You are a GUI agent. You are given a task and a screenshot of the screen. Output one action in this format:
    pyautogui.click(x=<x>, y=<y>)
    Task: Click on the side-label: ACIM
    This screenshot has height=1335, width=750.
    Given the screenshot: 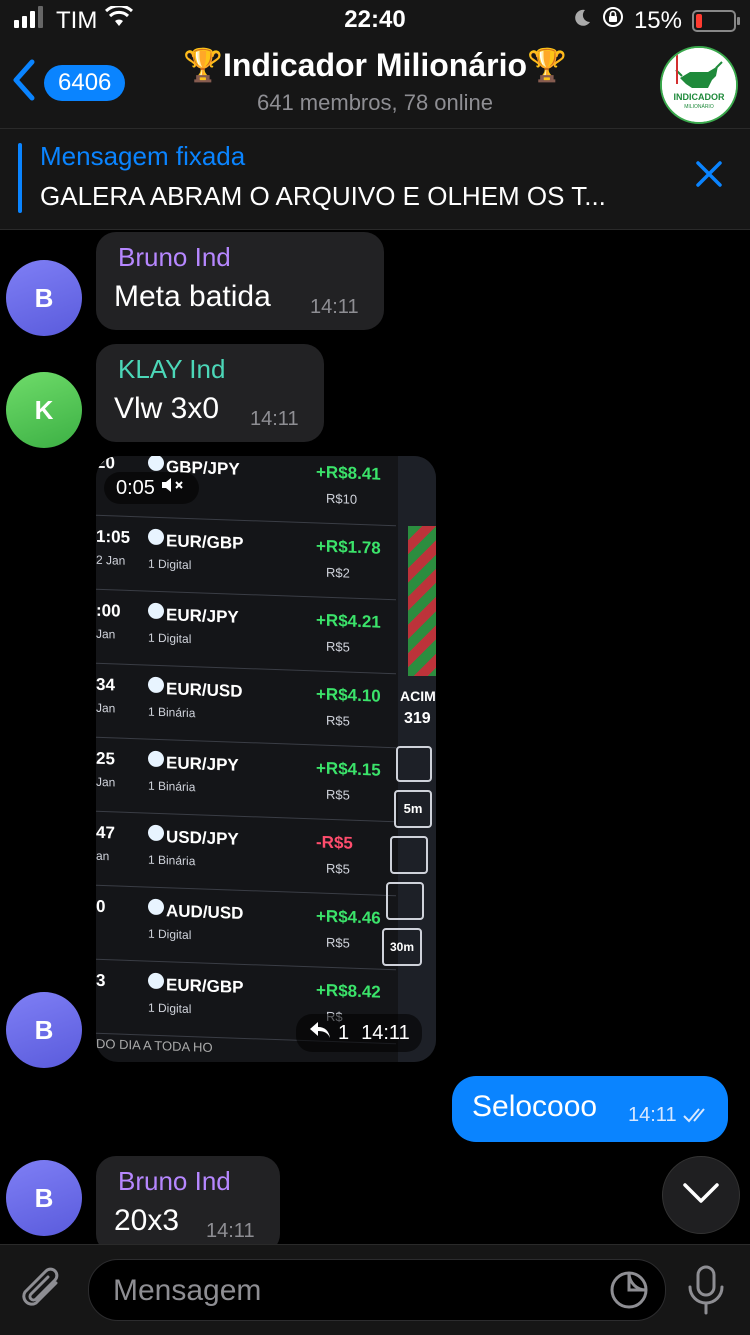 What is the action you would take?
    pyautogui.click(x=418, y=696)
    